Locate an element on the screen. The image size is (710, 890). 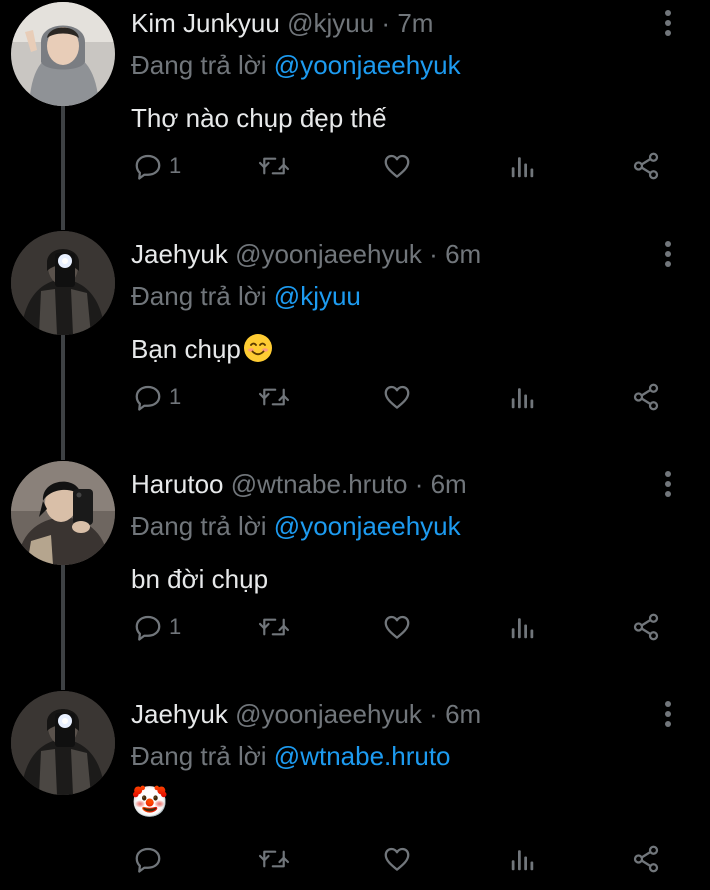
clown-emoji-icon: 🤡 is located at coordinates (150, 802).